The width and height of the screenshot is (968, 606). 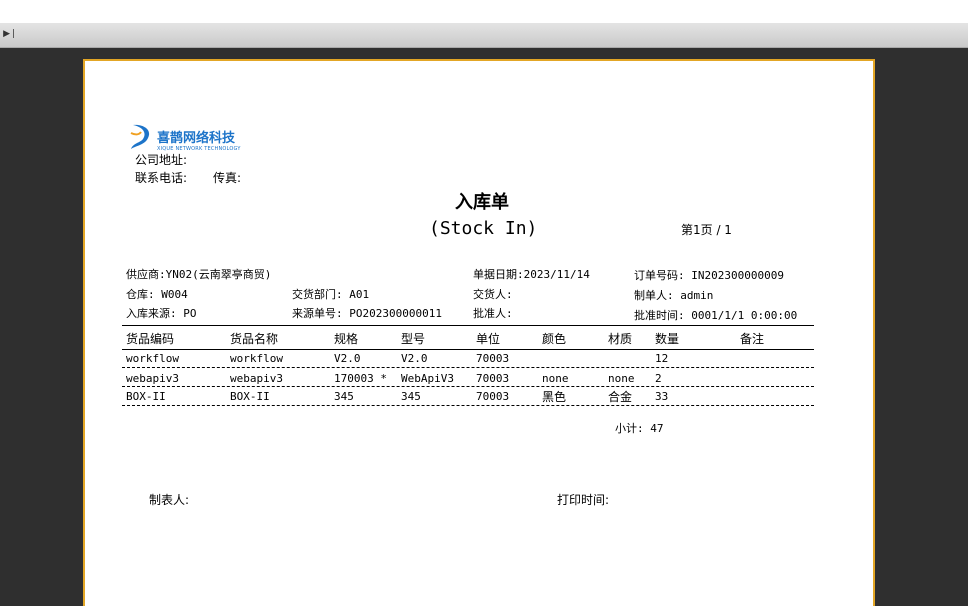 What do you see at coordinates (414, 358) in the screenshot?
I see `cell-model: V2.0` at bounding box center [414, 358].